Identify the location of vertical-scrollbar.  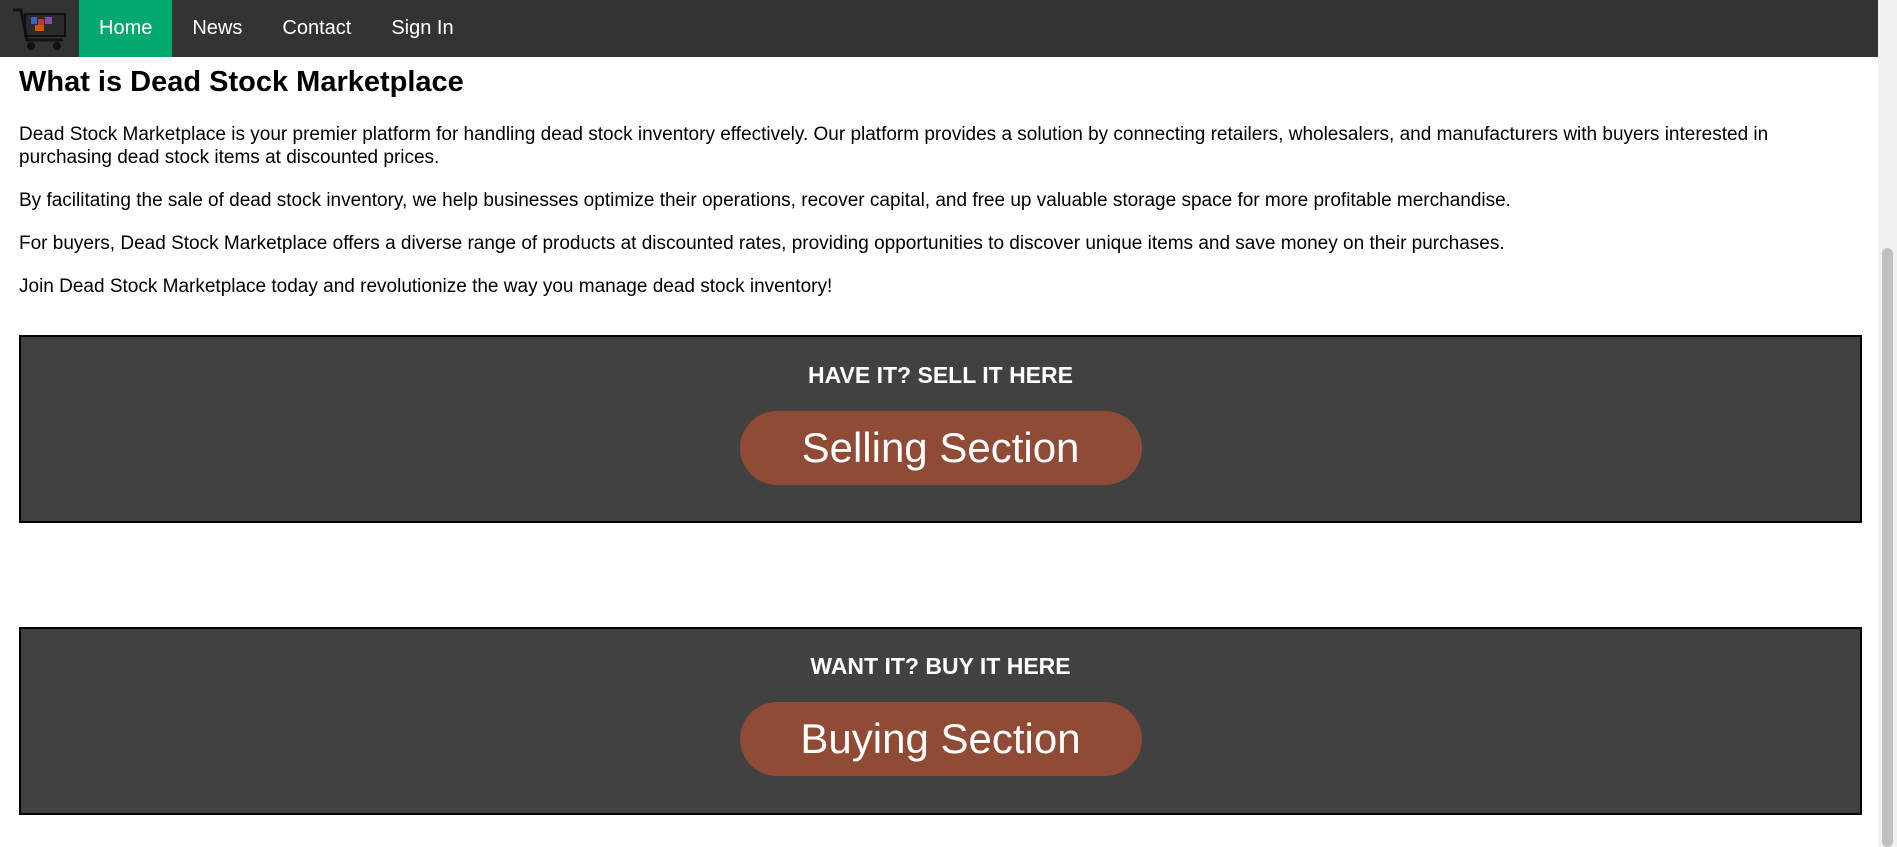
(1887, 423).